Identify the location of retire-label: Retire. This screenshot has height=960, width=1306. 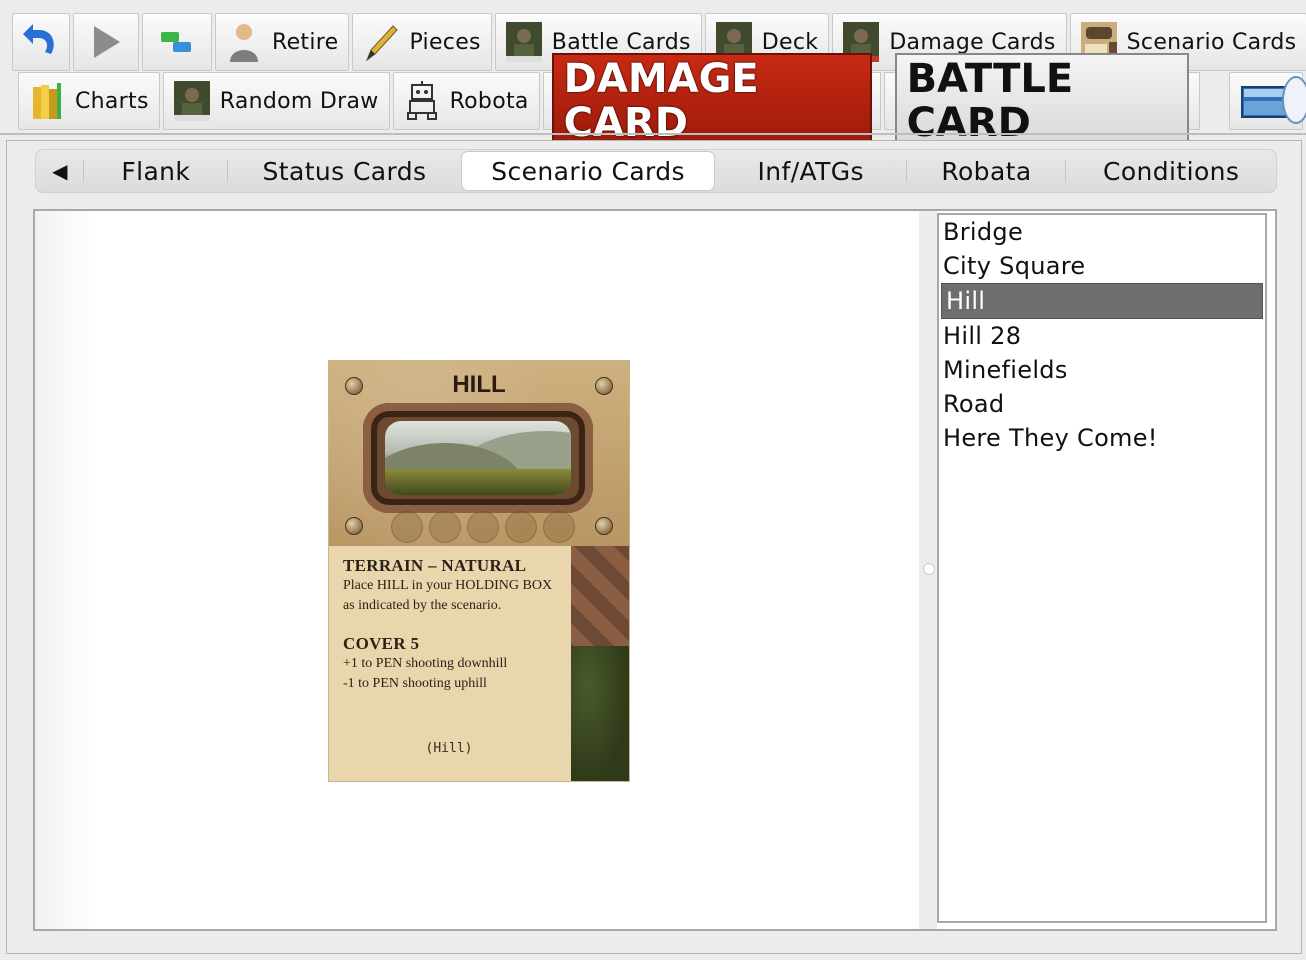
(305, 42).